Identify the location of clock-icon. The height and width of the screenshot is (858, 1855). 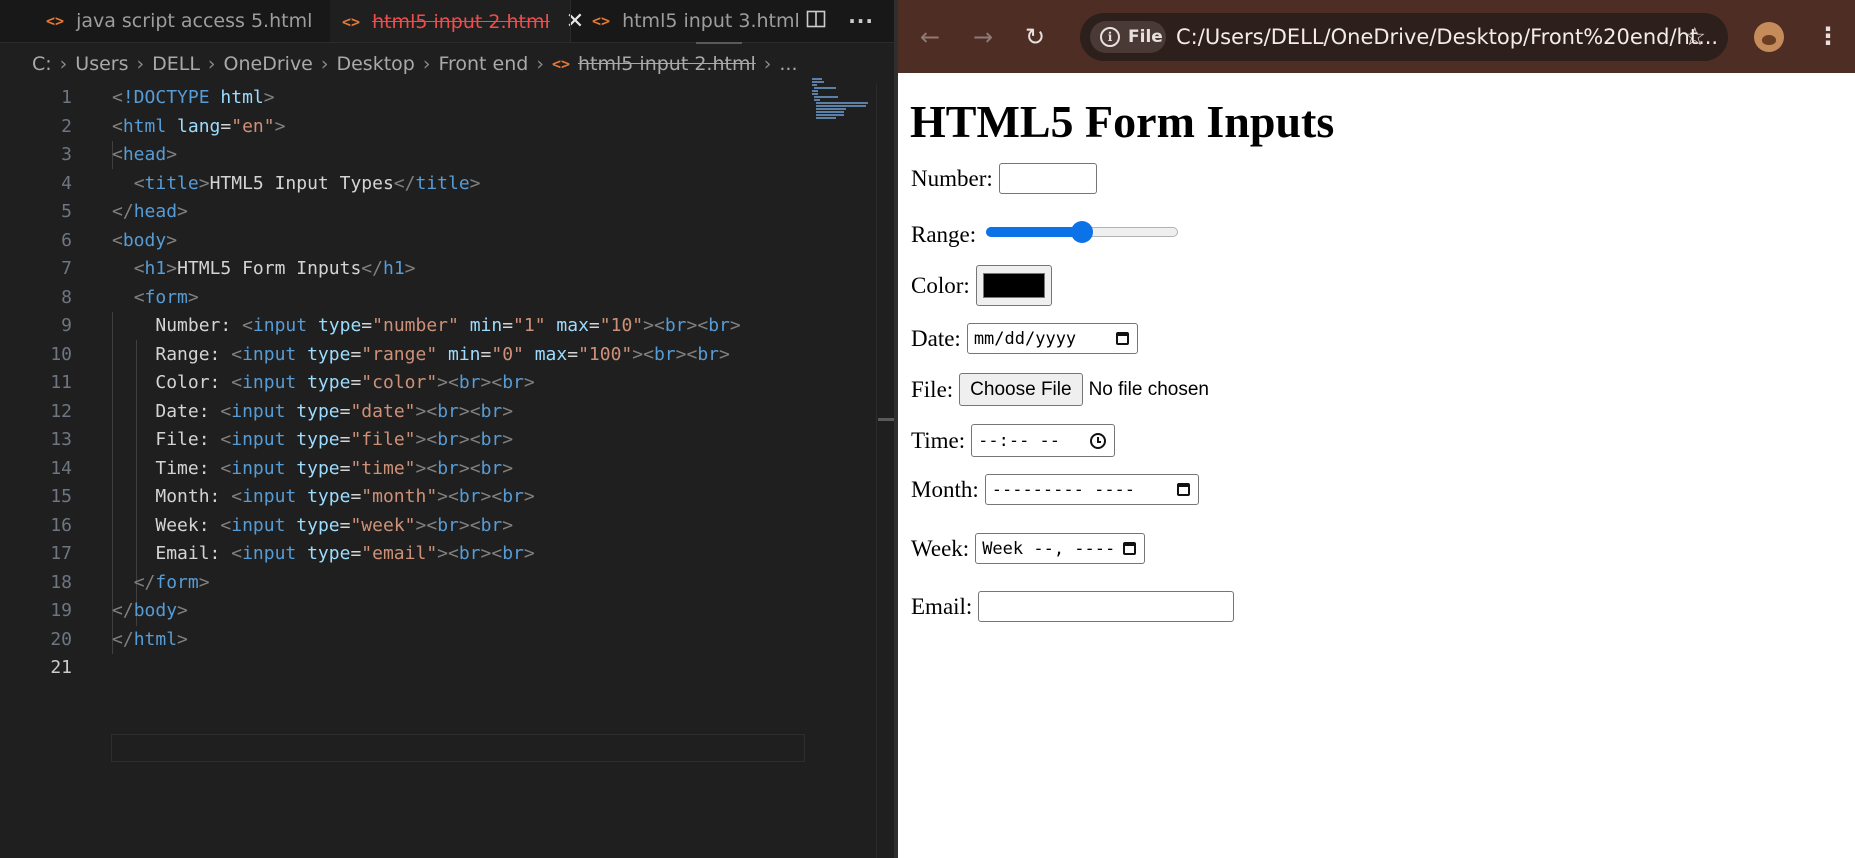
(1098, 440).